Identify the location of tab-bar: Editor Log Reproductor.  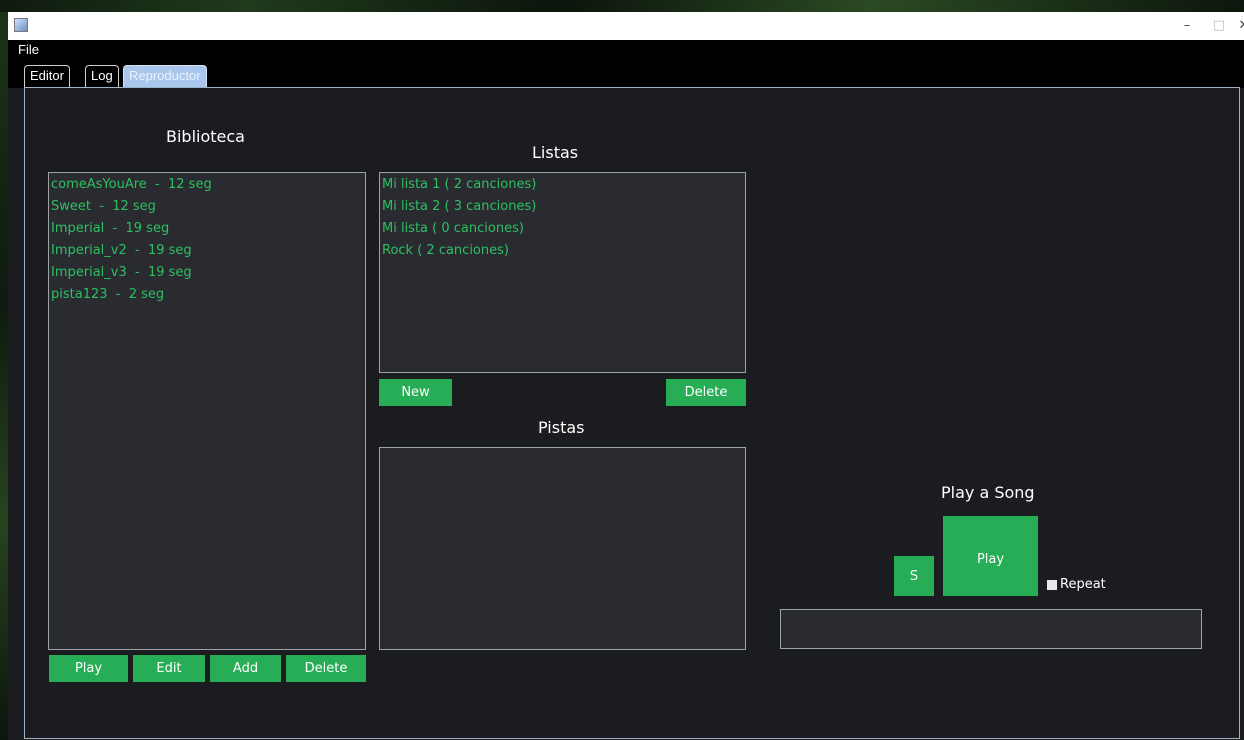
(626, 74).